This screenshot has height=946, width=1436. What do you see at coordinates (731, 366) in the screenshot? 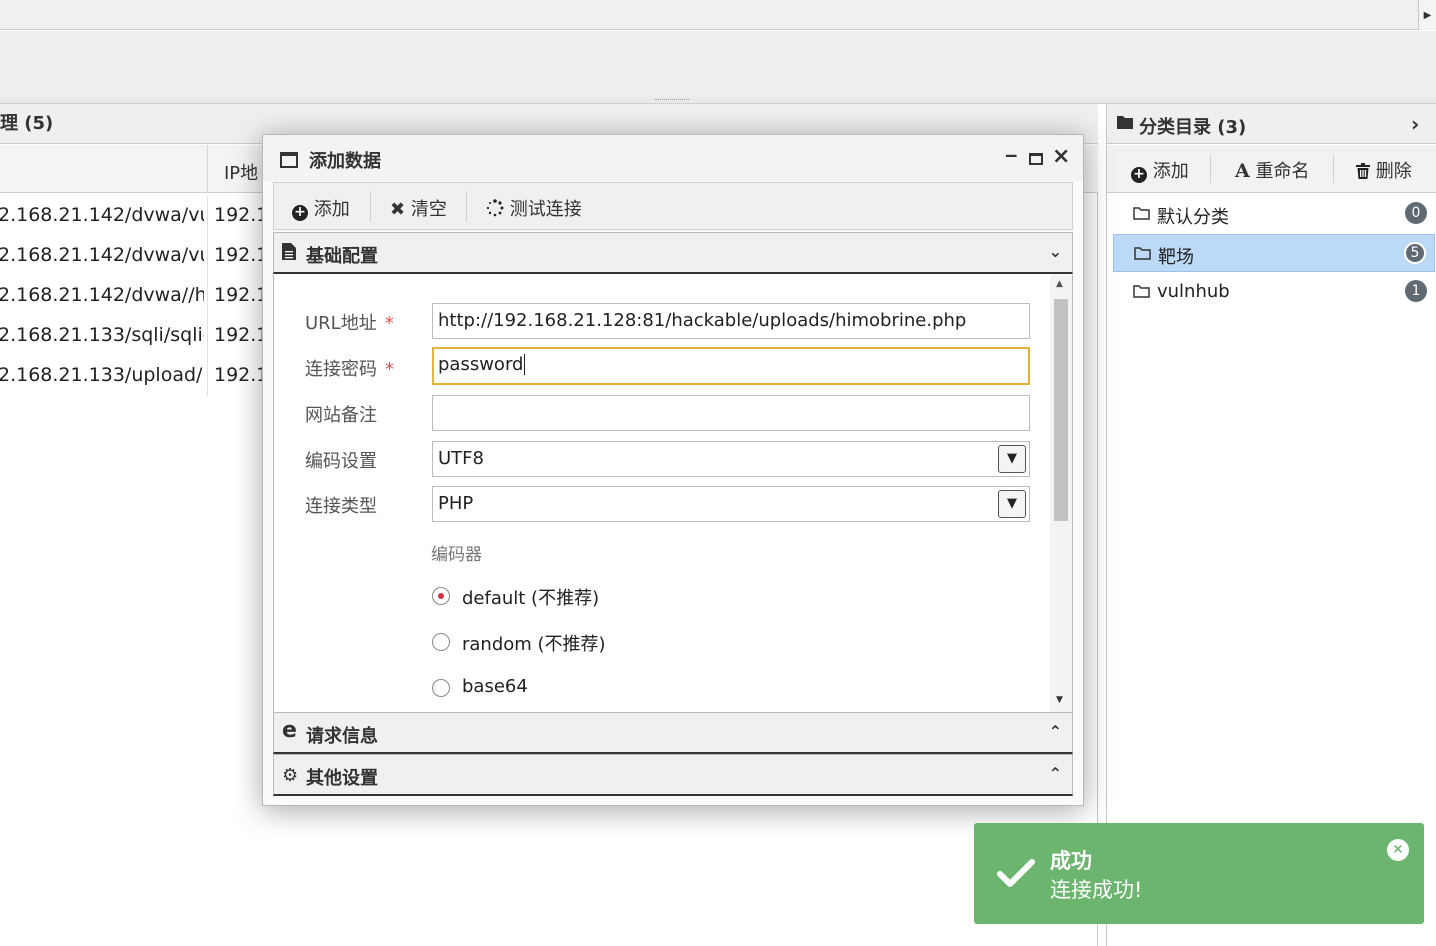
I see `password-input: password` at bounding box center [731, 366].